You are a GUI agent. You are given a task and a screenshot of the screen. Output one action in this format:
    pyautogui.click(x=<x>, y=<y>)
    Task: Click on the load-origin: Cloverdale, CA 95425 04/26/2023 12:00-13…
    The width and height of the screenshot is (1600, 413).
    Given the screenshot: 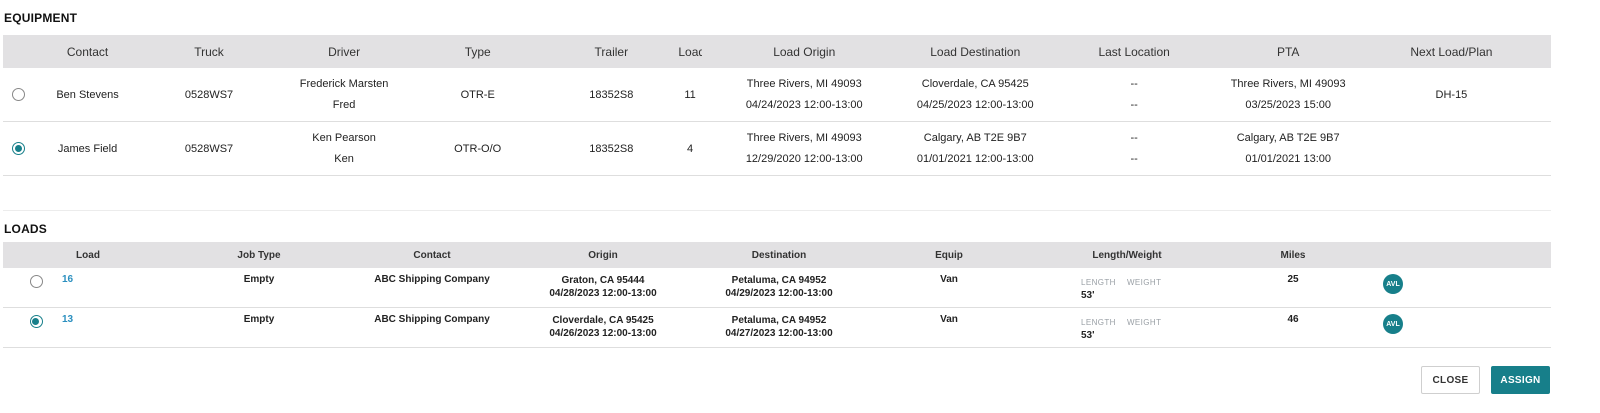 What is the action you would take?
    pyautogui.click(x=603, y=327)
    